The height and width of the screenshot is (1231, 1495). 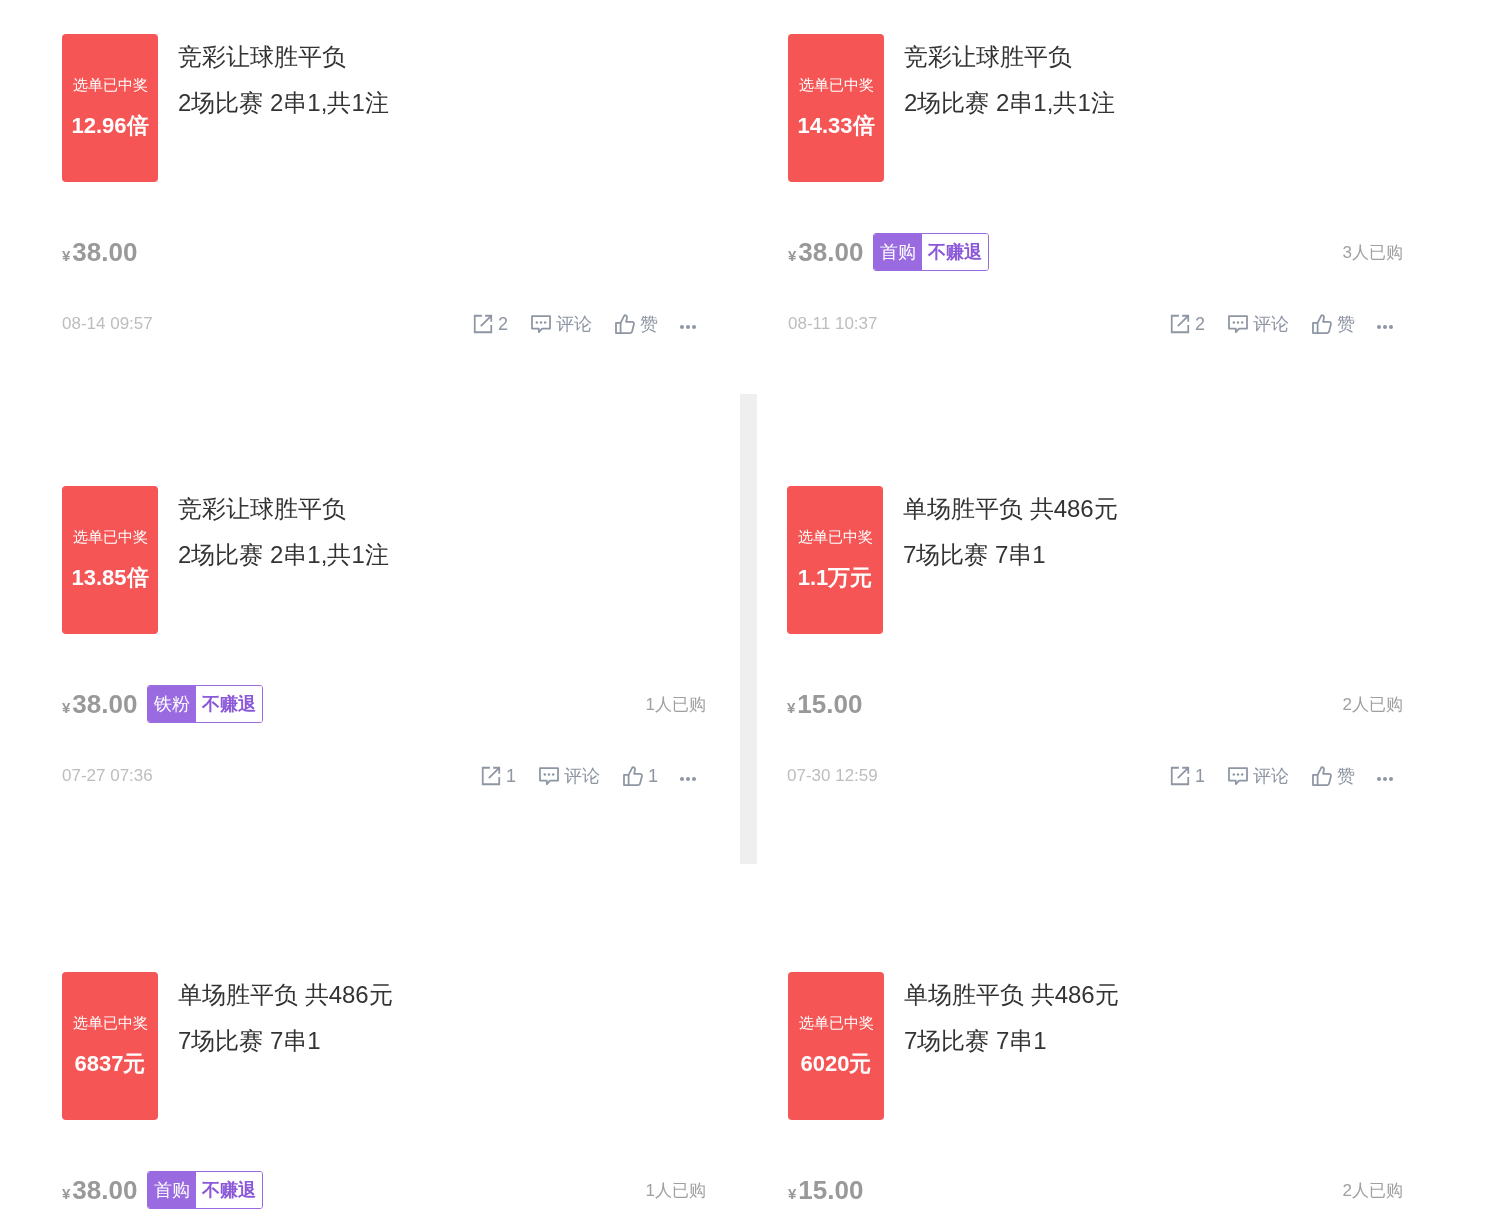 I want to click on buyers-count: 3人已购, so click(x=1372, y=252).